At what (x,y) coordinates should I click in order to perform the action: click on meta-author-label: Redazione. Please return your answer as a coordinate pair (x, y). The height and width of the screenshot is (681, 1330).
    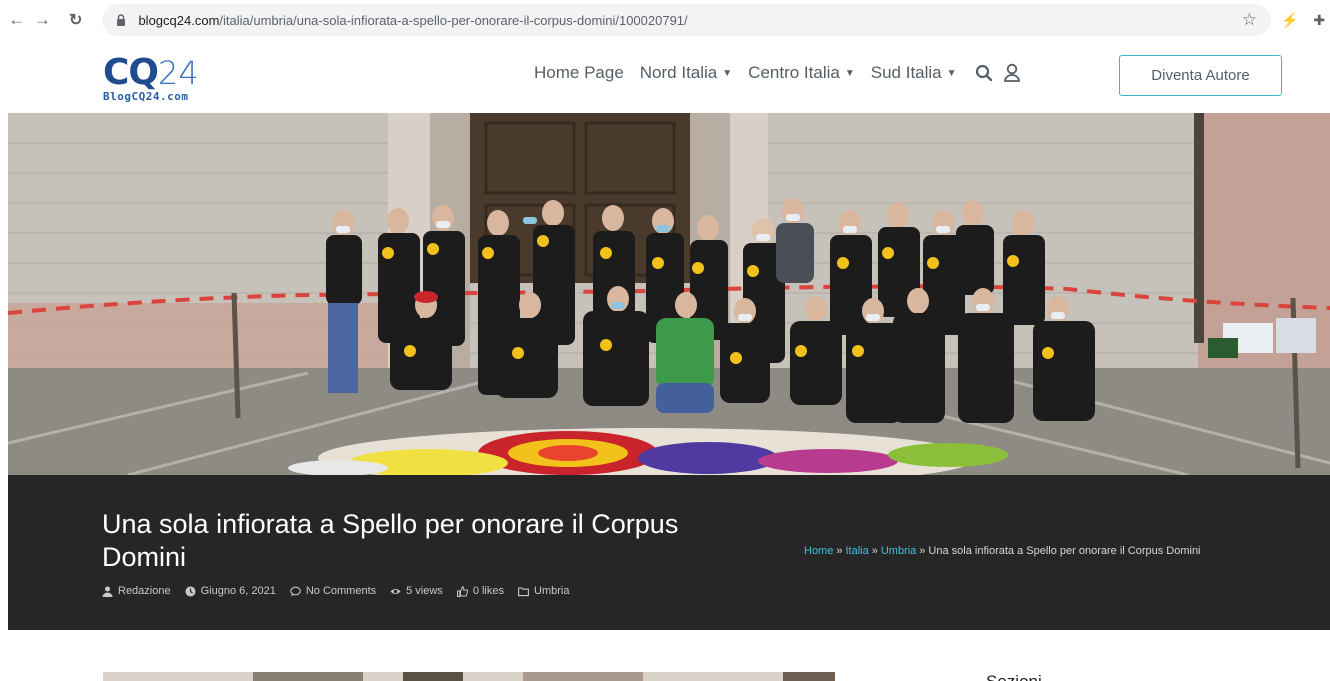
    Looking at the image, I should click on (144, 591).